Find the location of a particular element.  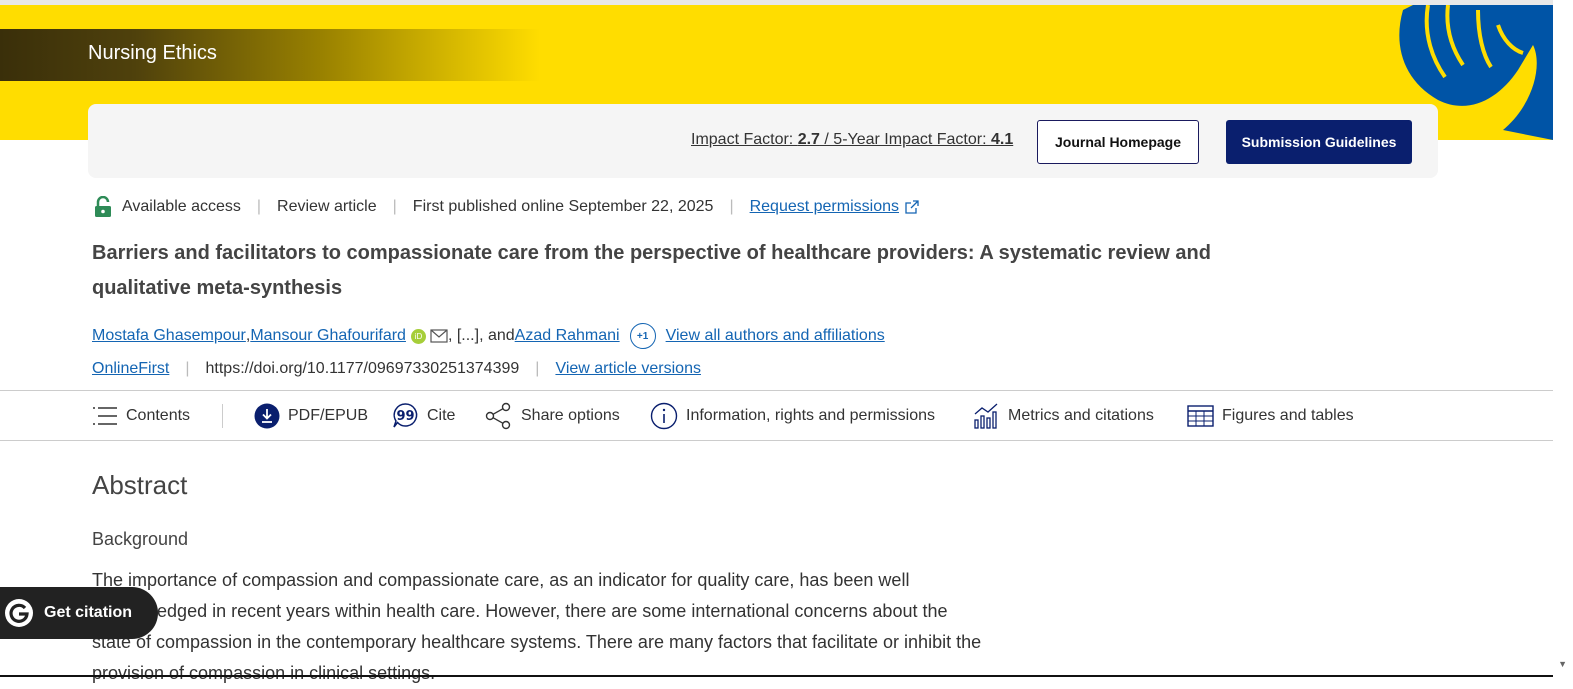

journal-homepage-button: Journal Homepage is located at coordinates (1118, 142).